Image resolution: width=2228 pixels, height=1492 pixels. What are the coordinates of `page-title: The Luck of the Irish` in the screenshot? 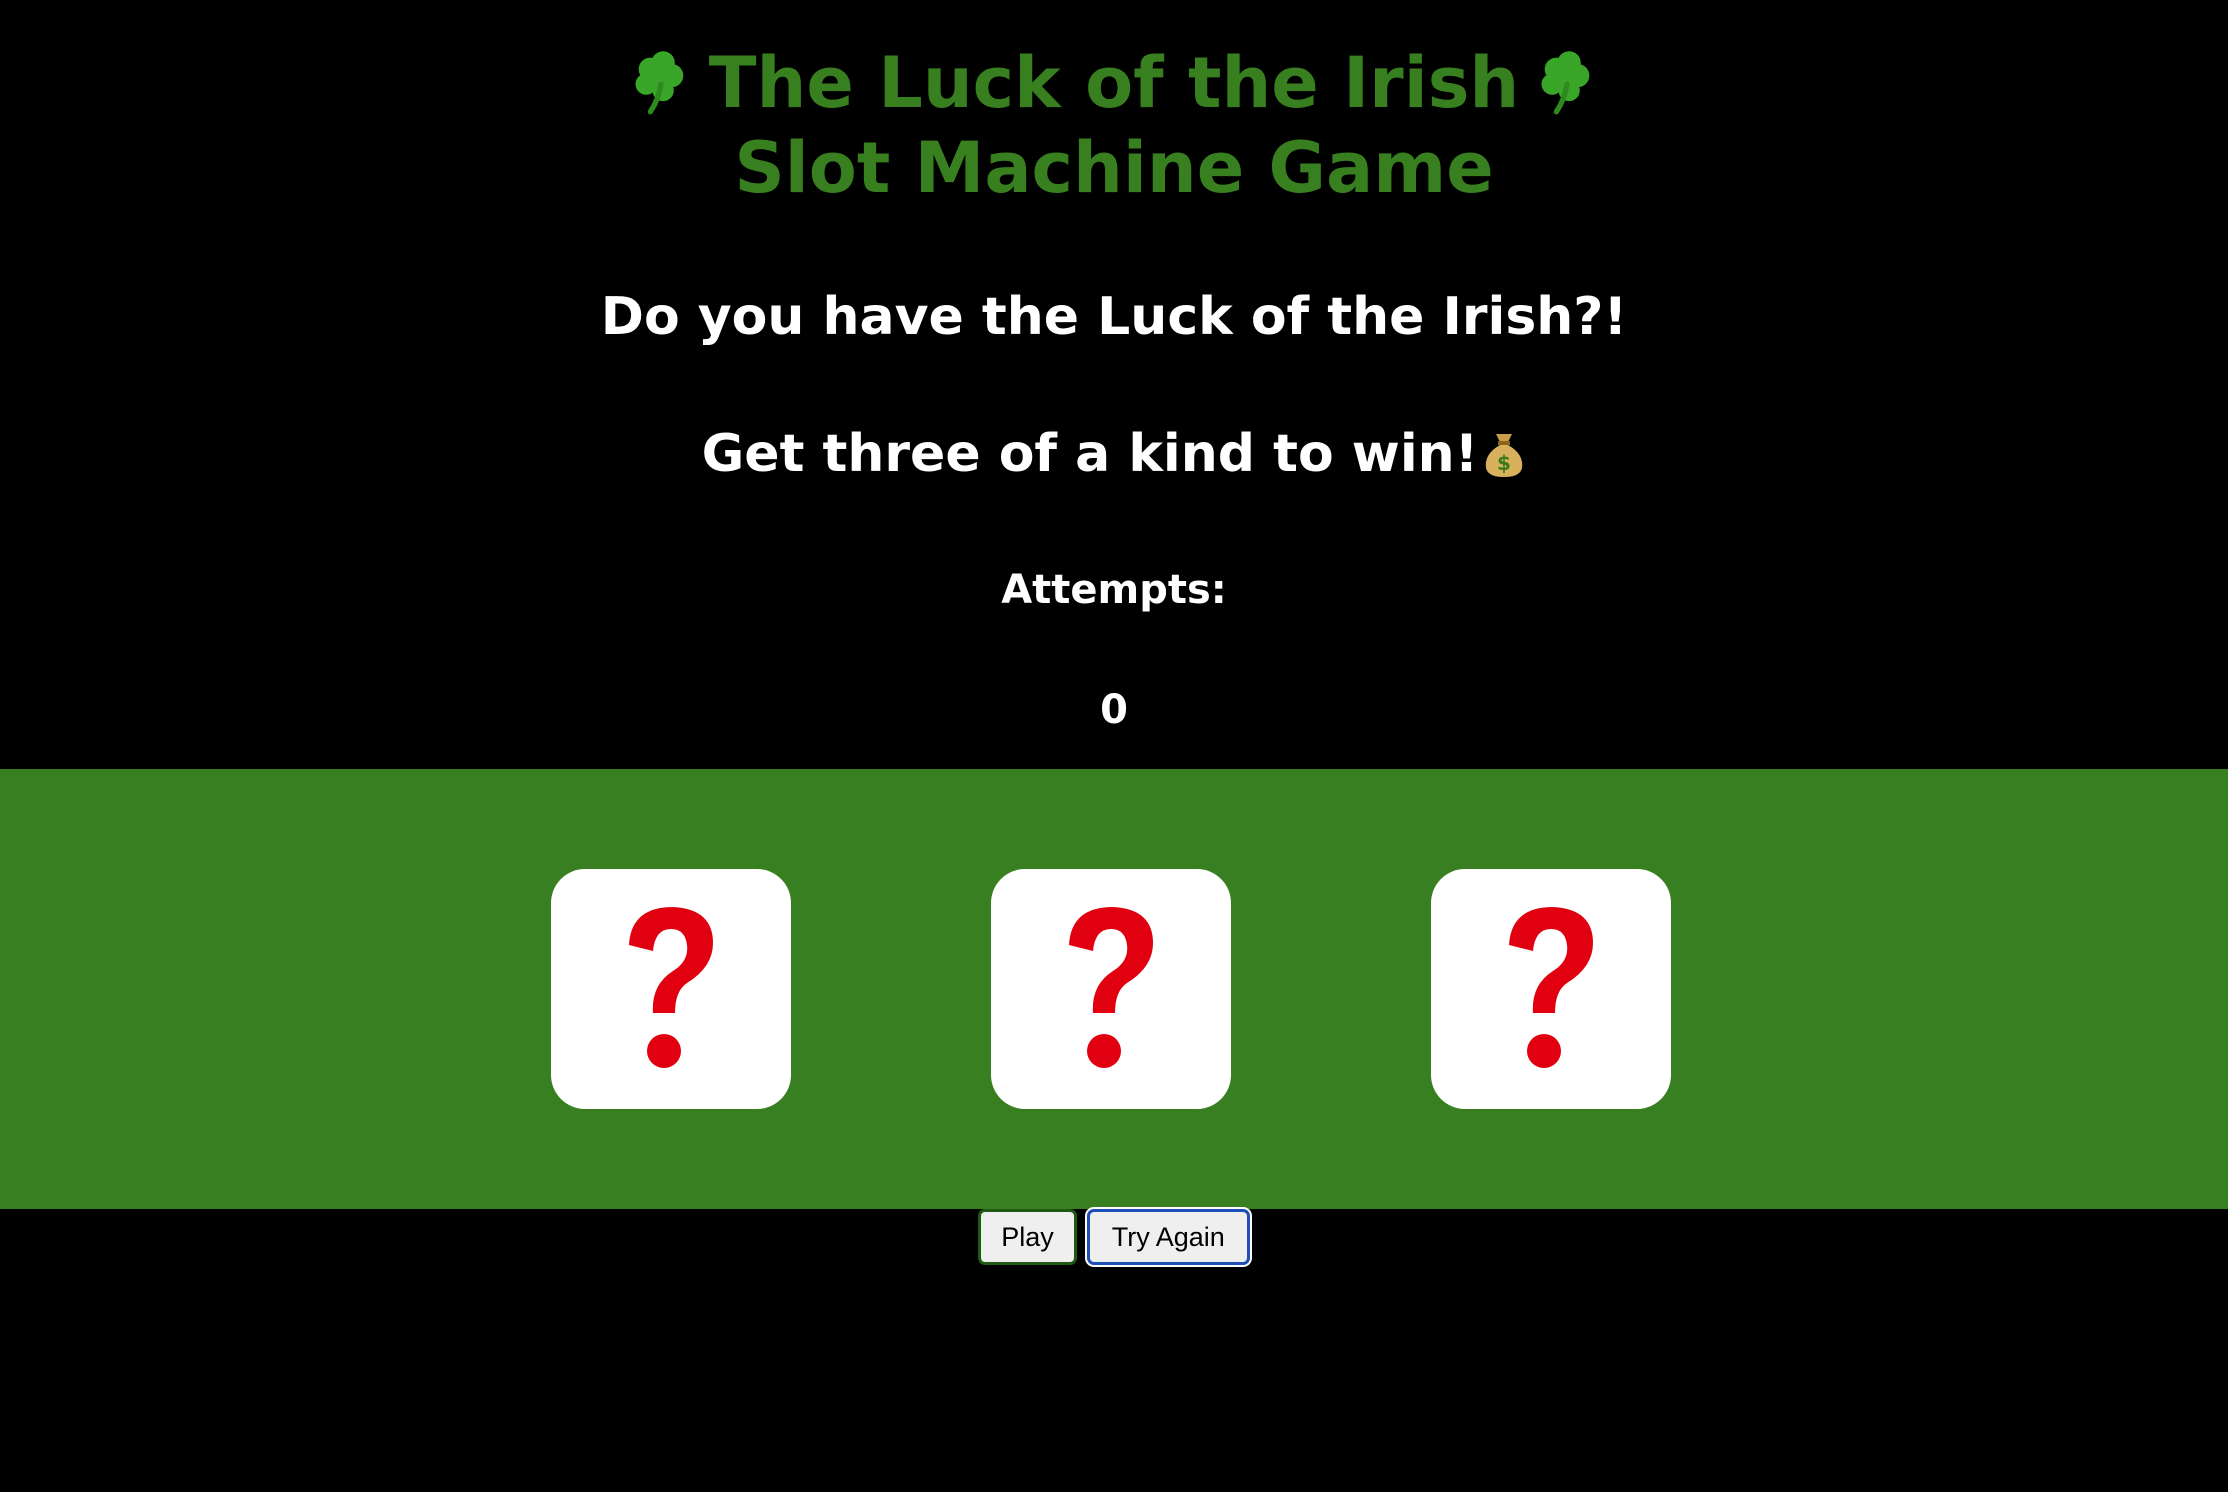 It's located at (1114, 83).